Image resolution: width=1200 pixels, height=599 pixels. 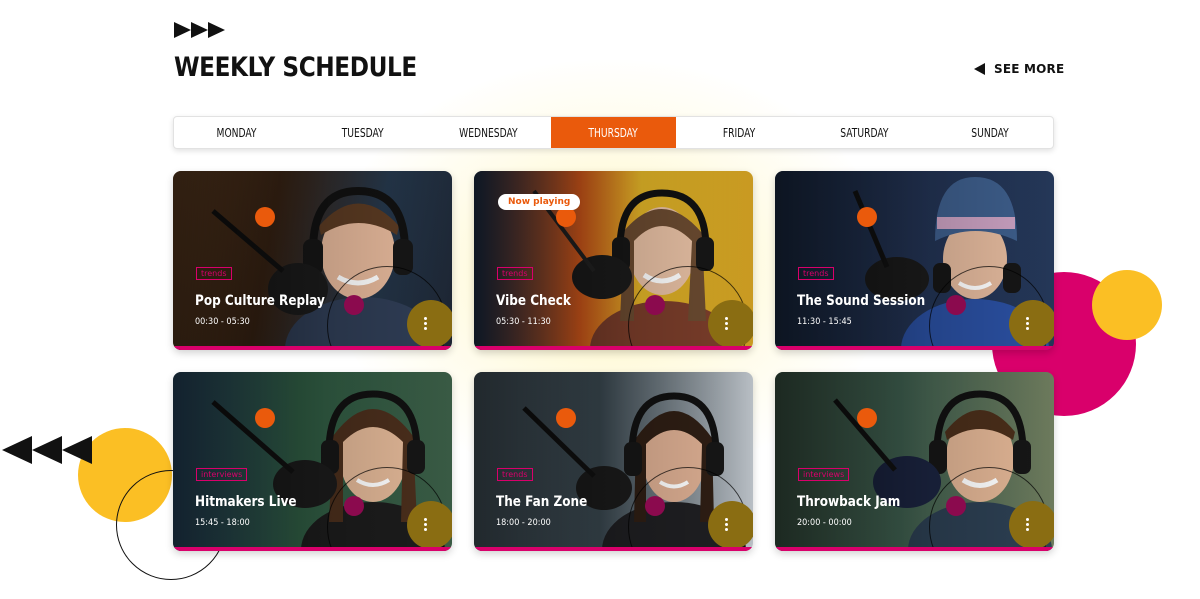 I want to click on show-card: interviews Throwback Jam 20:00 - 00:00, so click(x=914, y=461).